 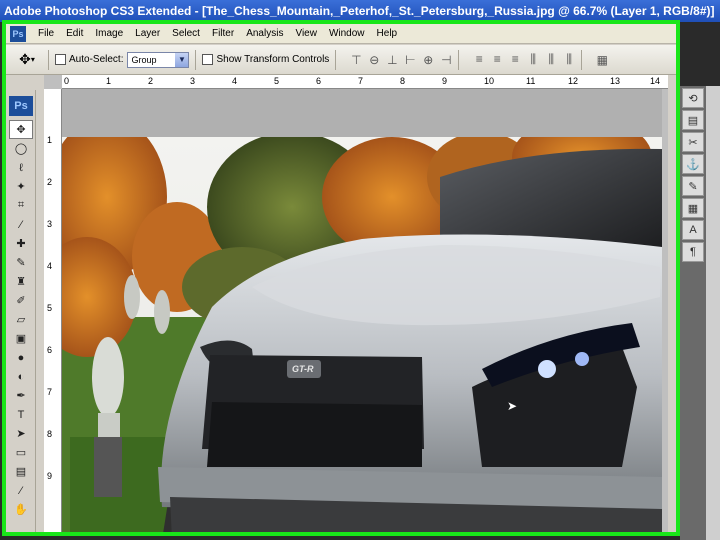 I want to click on character-panel-icon: A, so click(x=693, y=230).